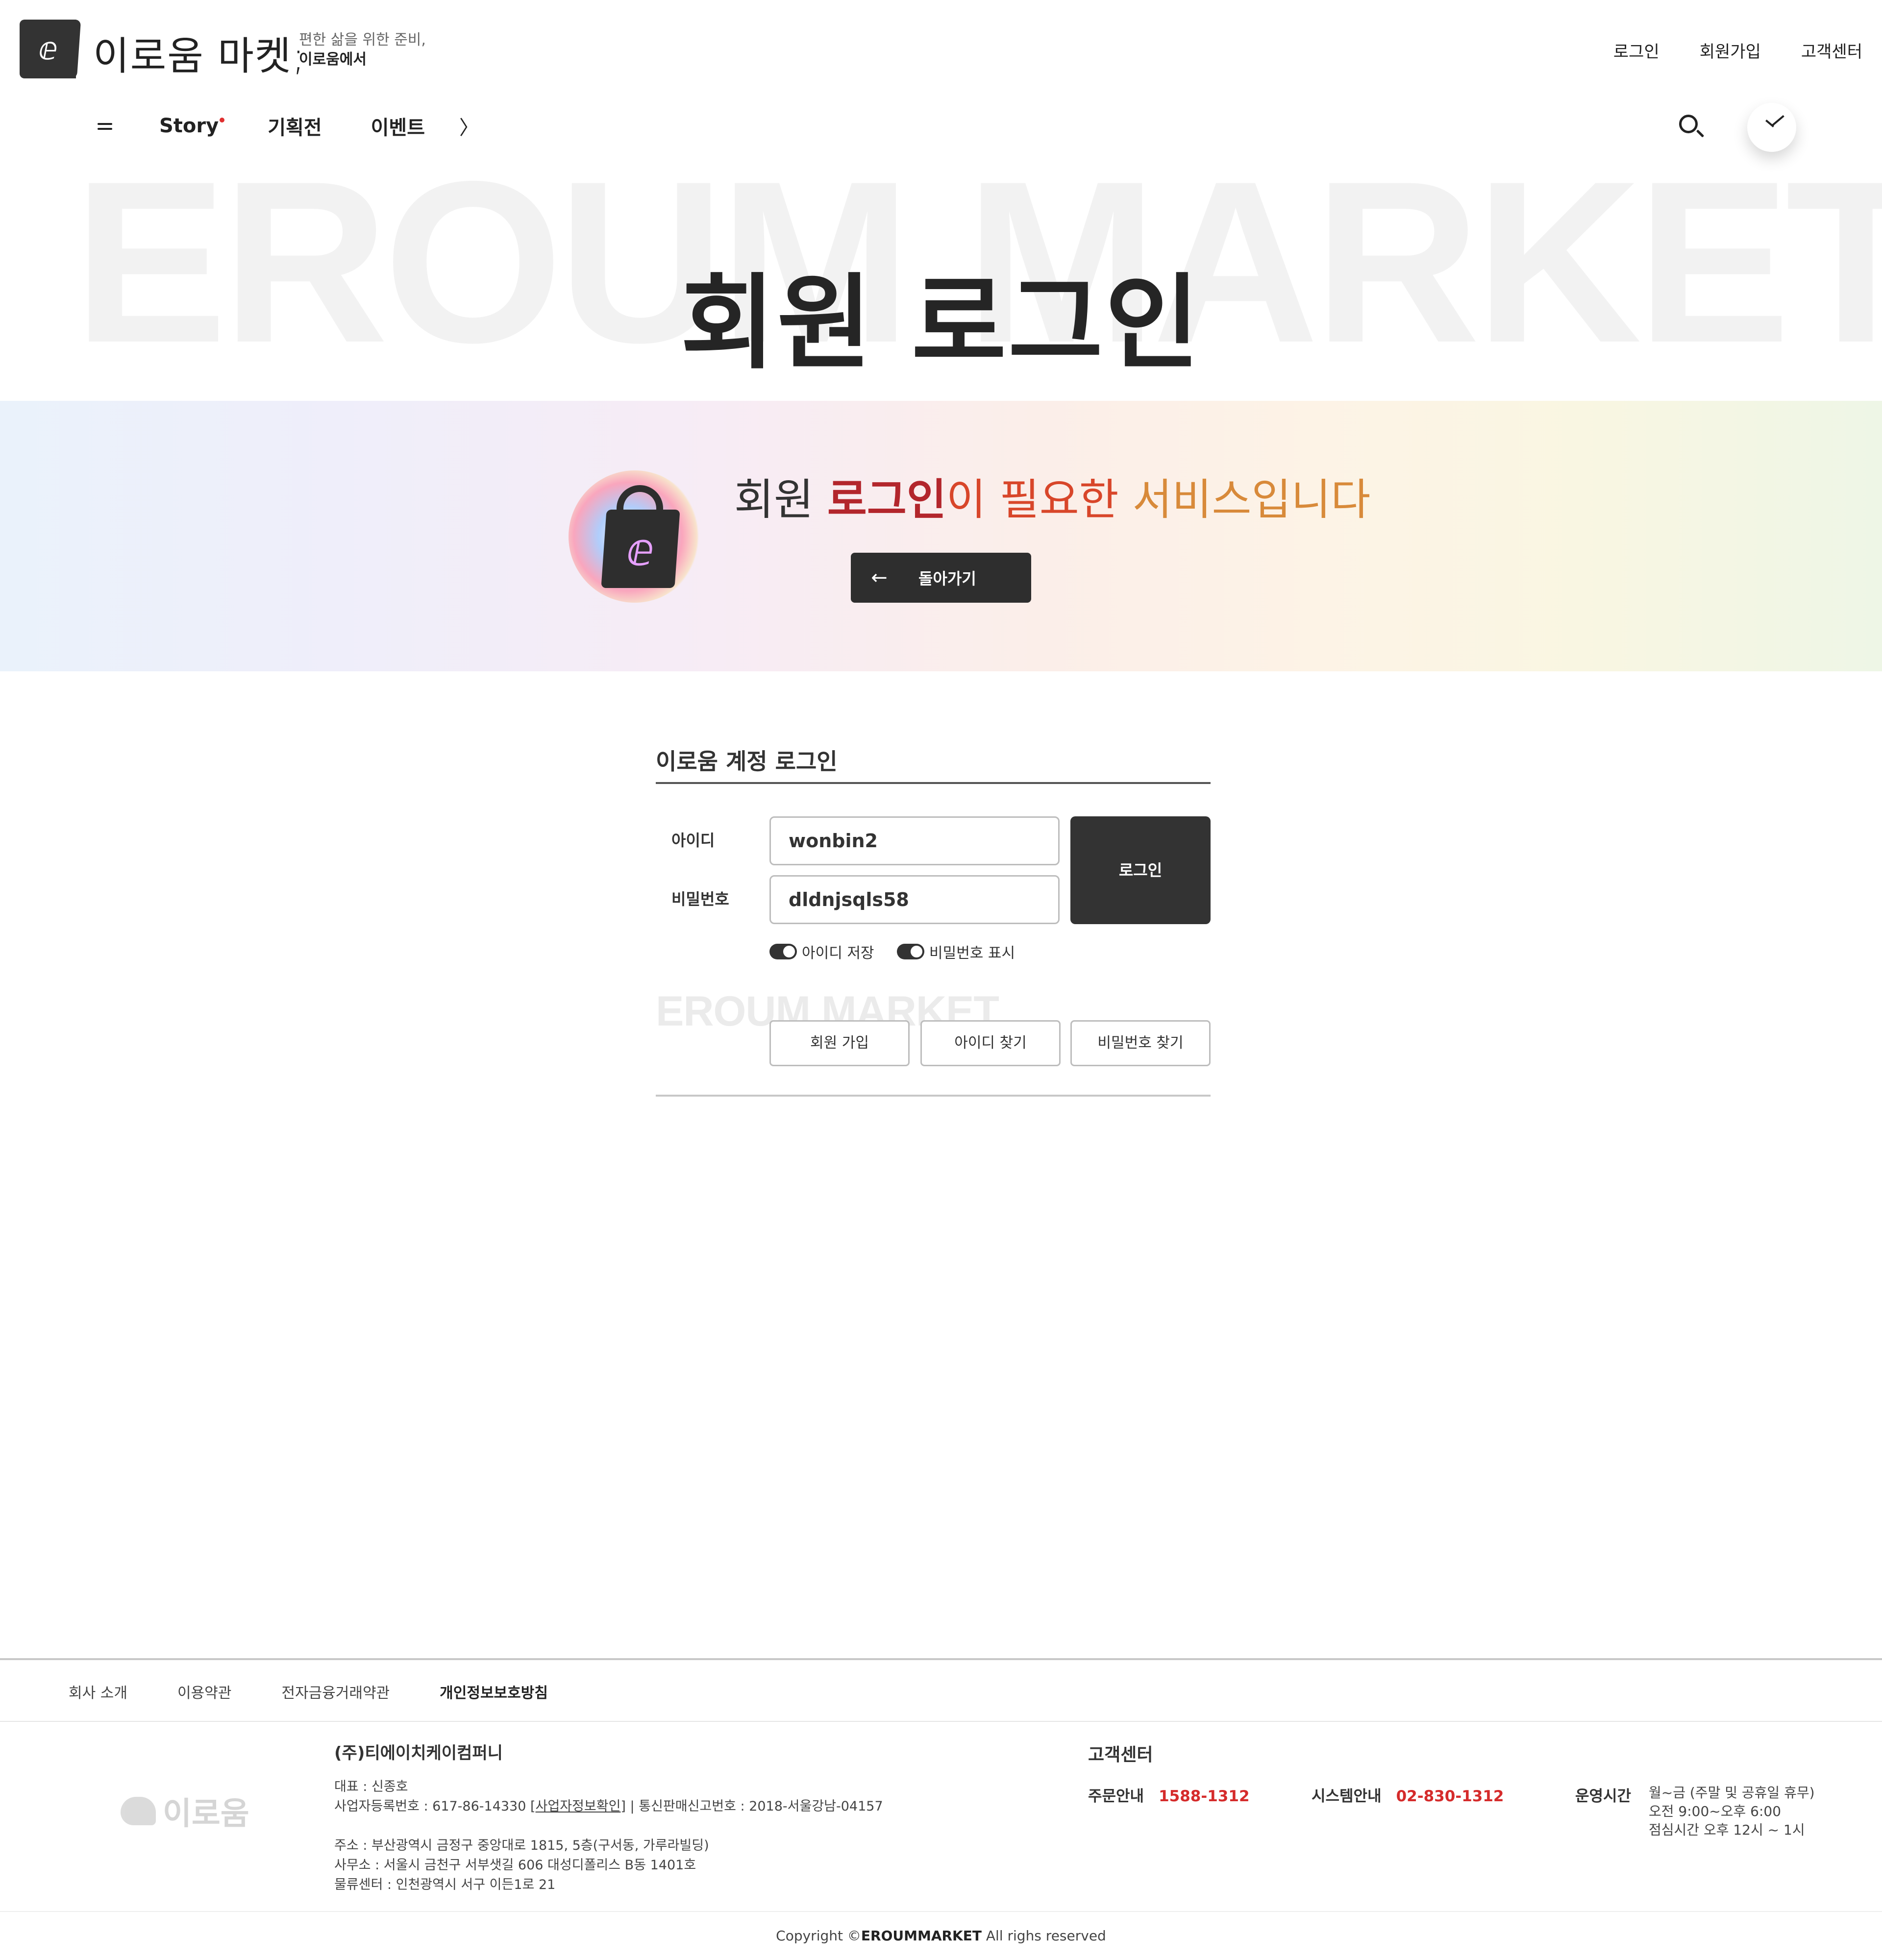 The image size is (1882, 1960). Describe the element at coordinates (371, 1786) in the screenshot. I see `company-ceo: 대표 : 신종호` at that location.